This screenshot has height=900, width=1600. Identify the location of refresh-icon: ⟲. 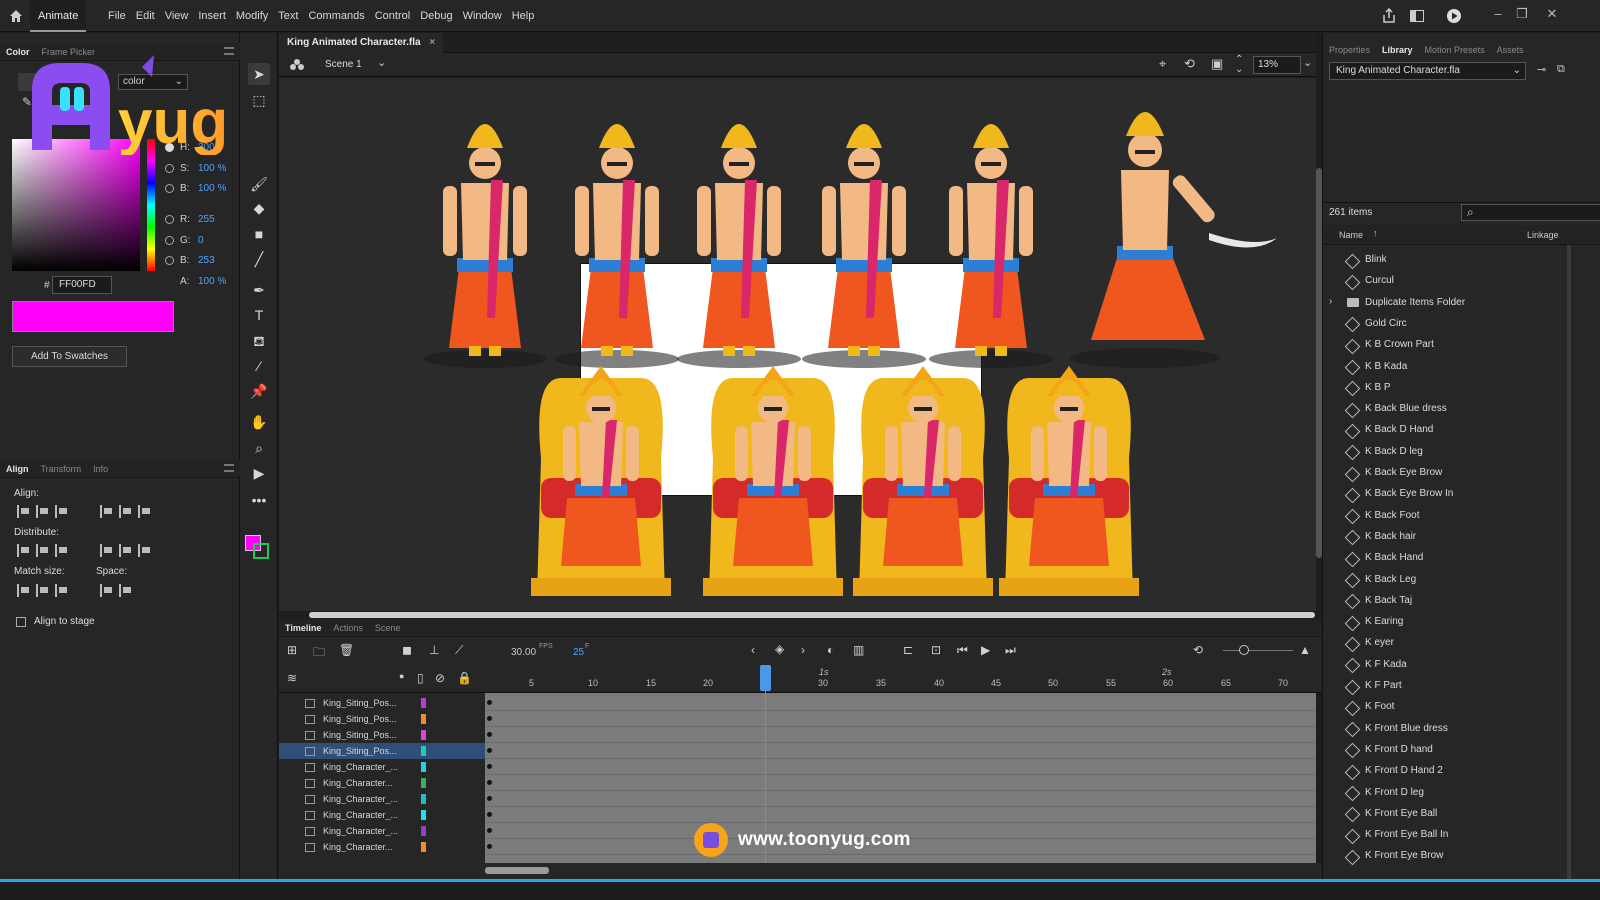
(1198, 650).